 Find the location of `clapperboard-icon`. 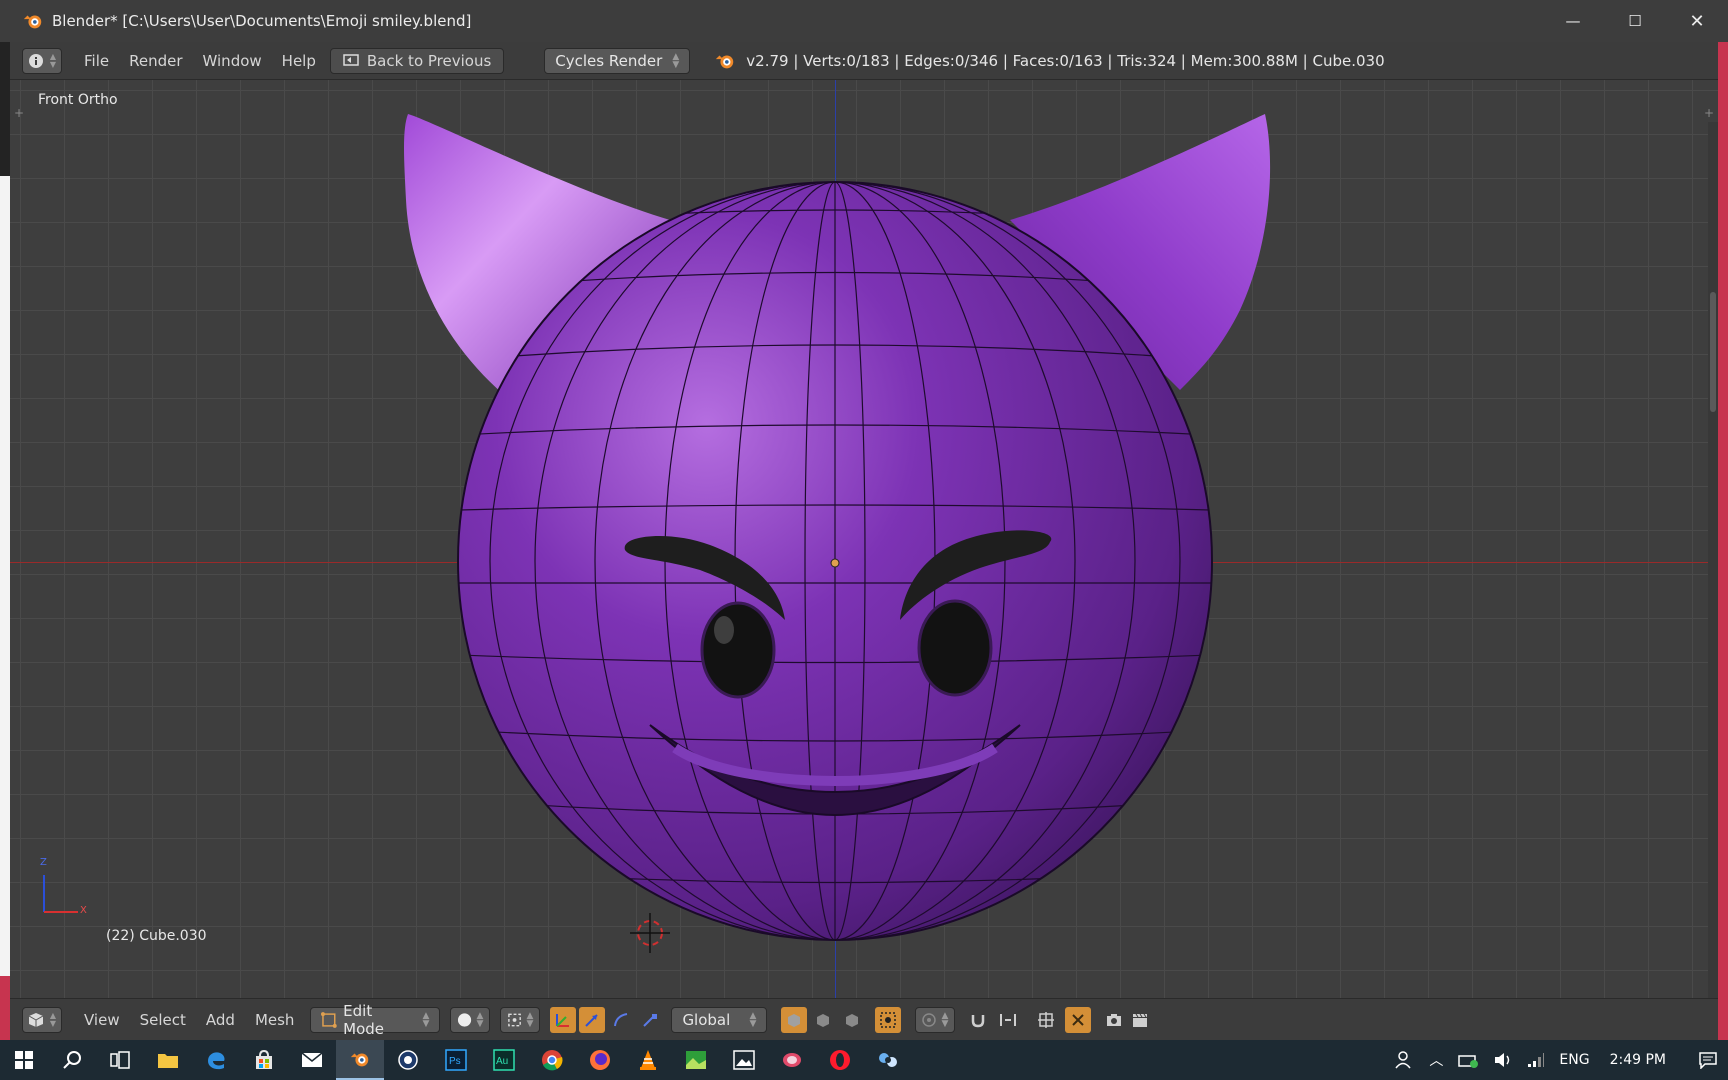

clapperboard-icon is located at coordinates (1140, 1020).